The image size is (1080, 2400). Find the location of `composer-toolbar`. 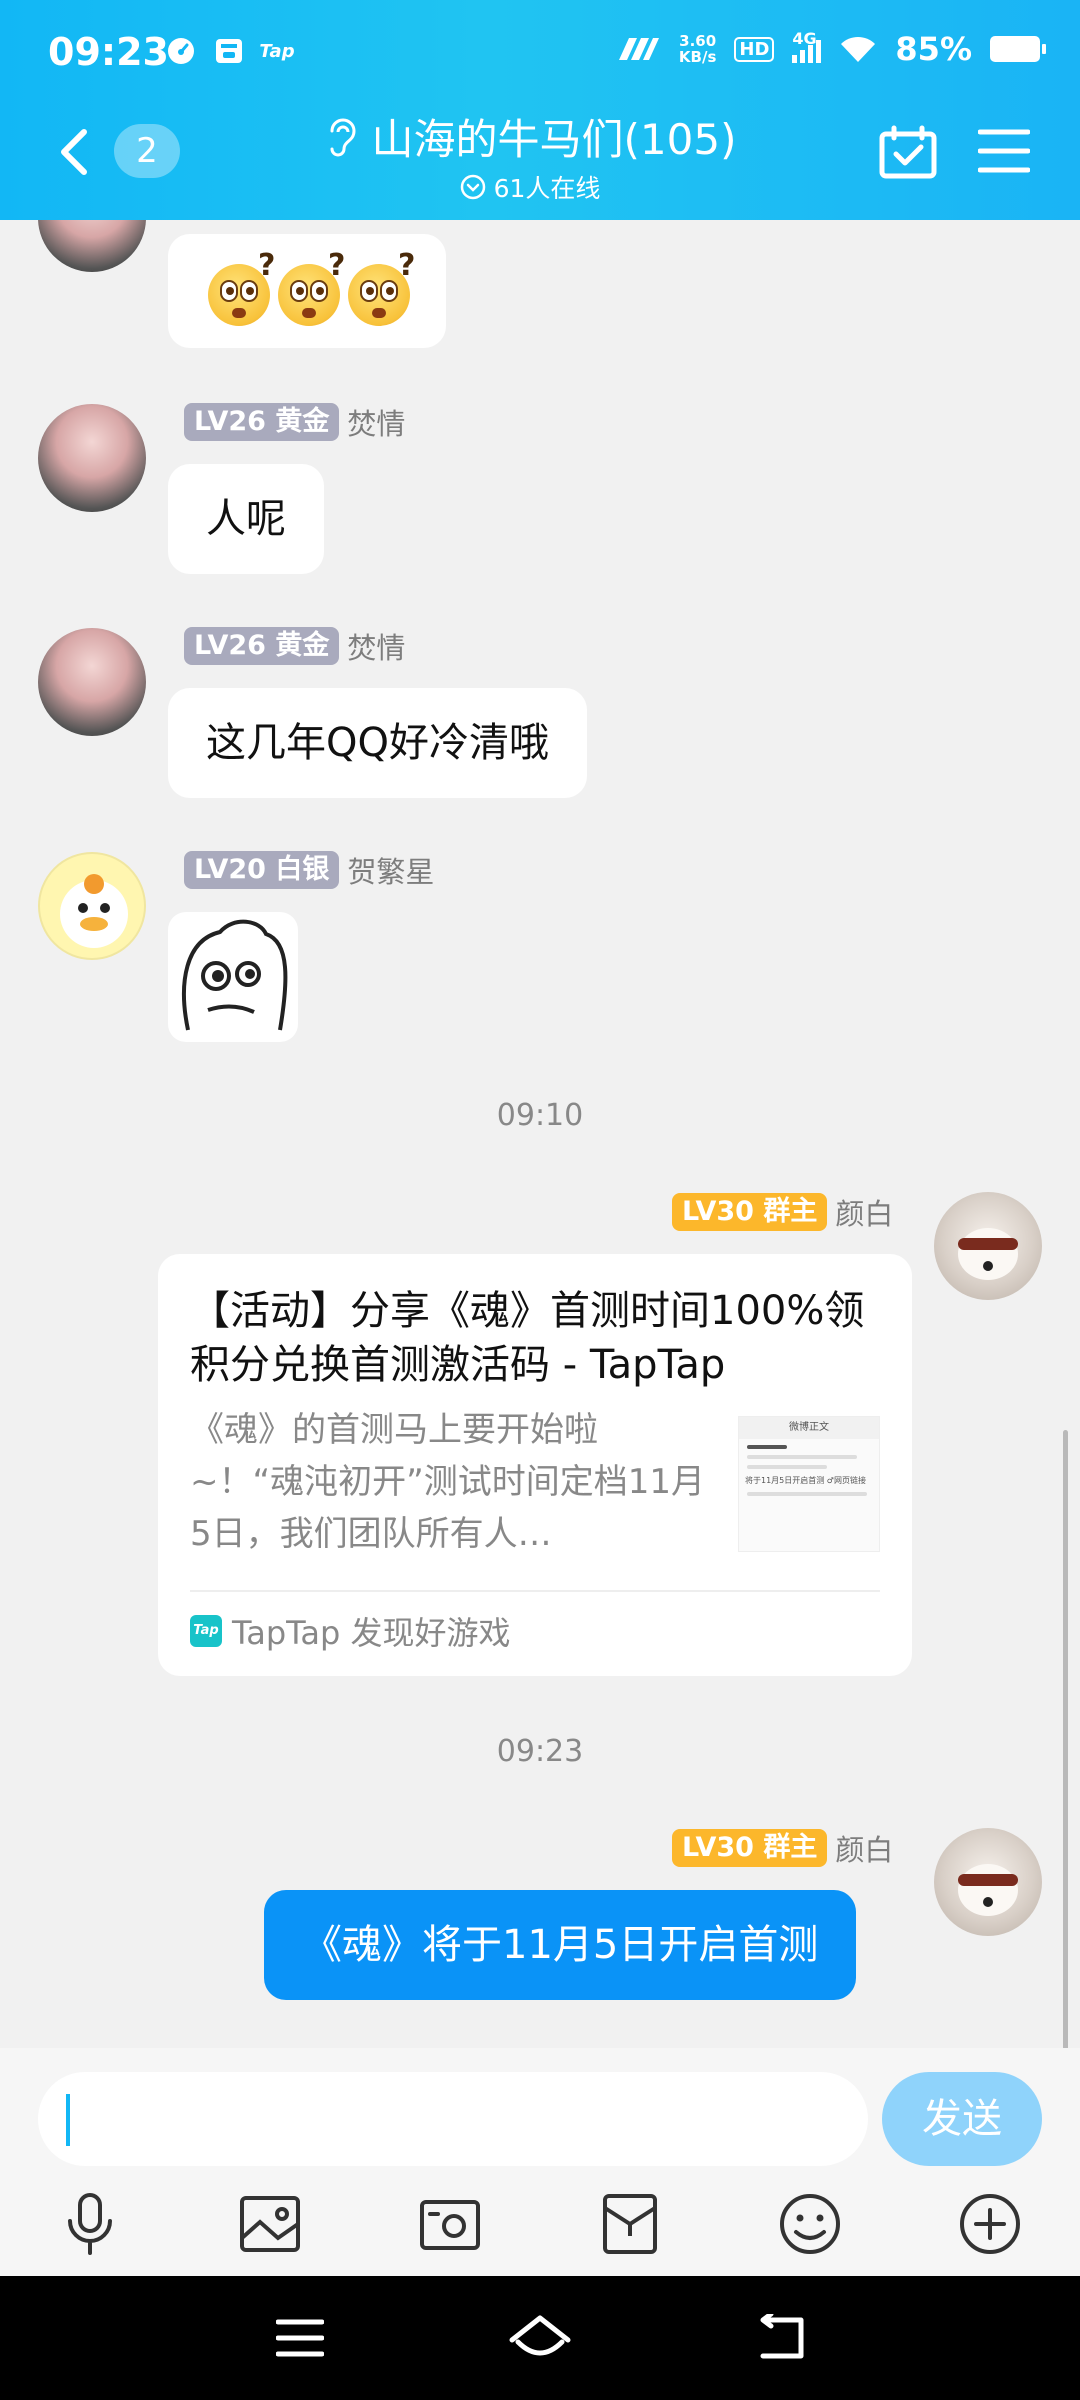

composer-toolbar is located at coordinates (540, 2224).